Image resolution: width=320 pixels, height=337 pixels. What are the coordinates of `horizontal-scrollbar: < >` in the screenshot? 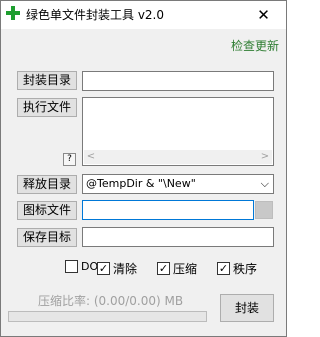 It's located at (178, 157).